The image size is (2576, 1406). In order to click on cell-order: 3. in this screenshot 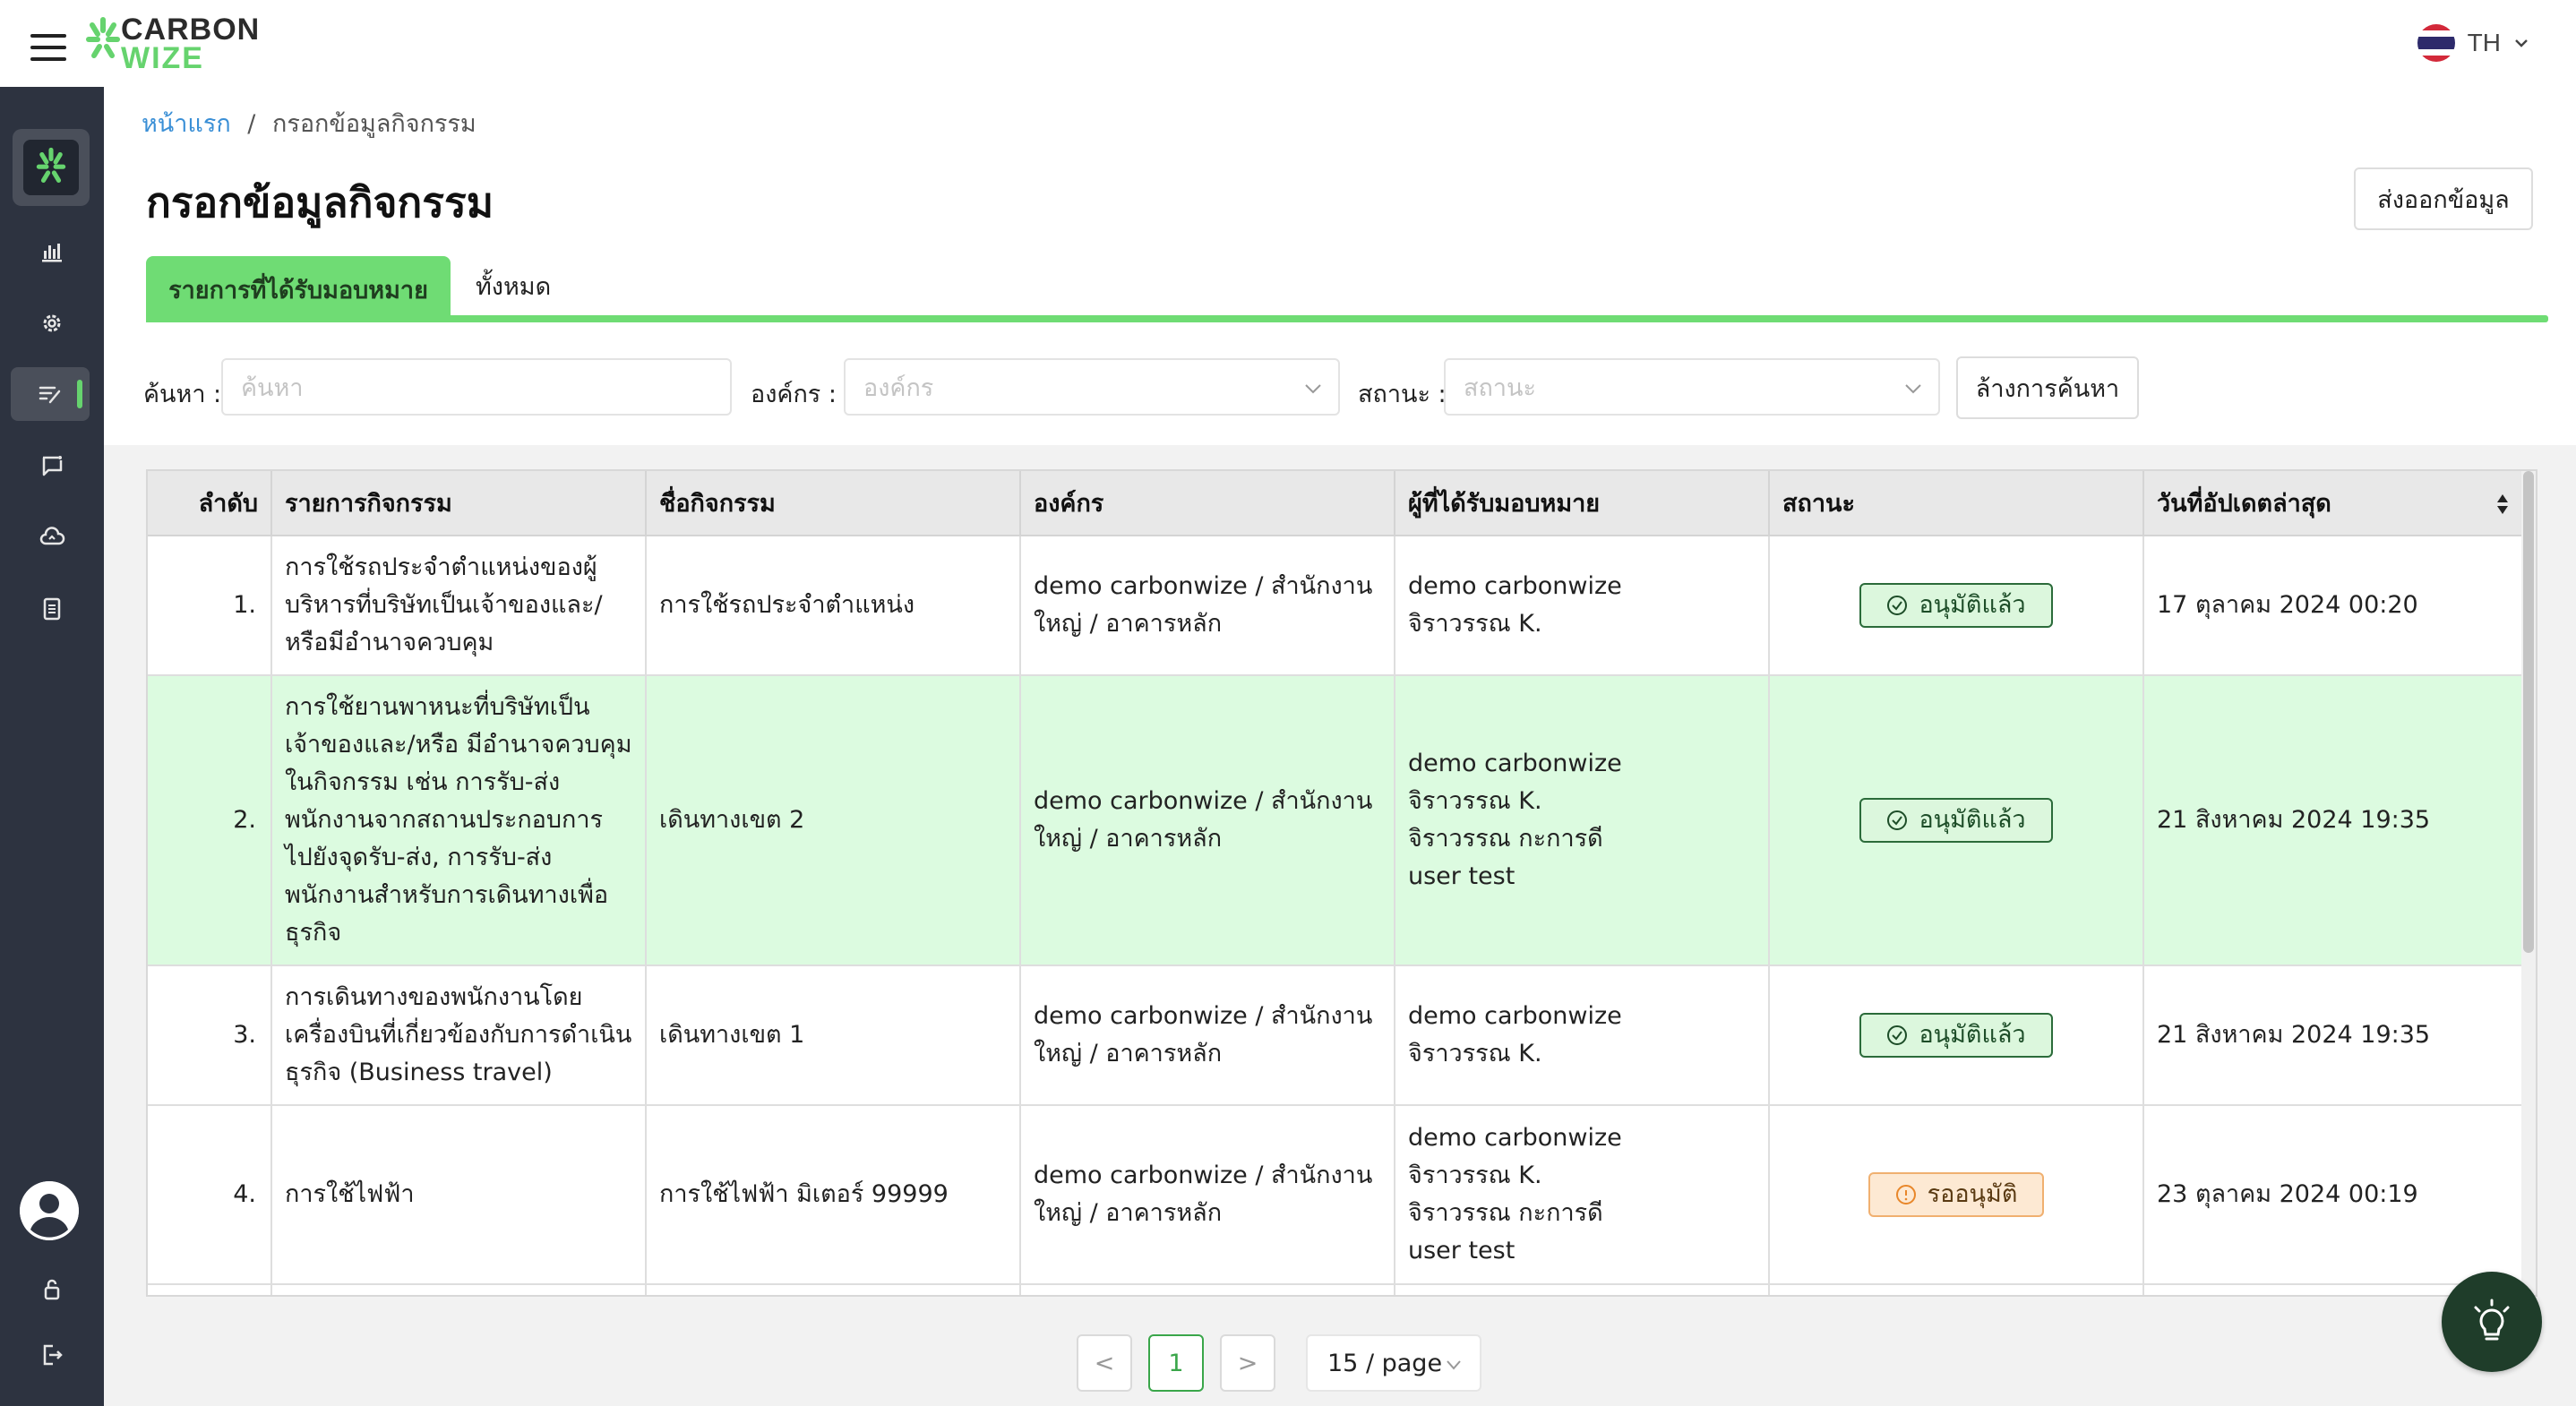, I will do `click(210, 1035)`.